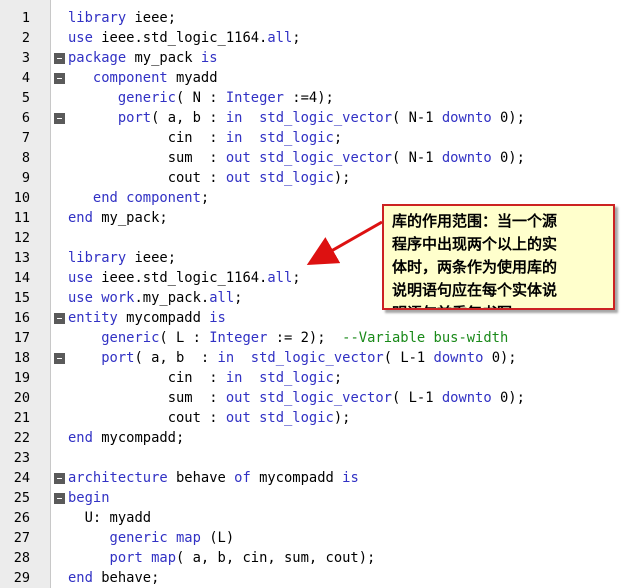  What do you see at coordinates (475, 267) in the screenshot?
I see `callout-line-3: 体时，两条作为使用库的` at bounding box center [475, 267].